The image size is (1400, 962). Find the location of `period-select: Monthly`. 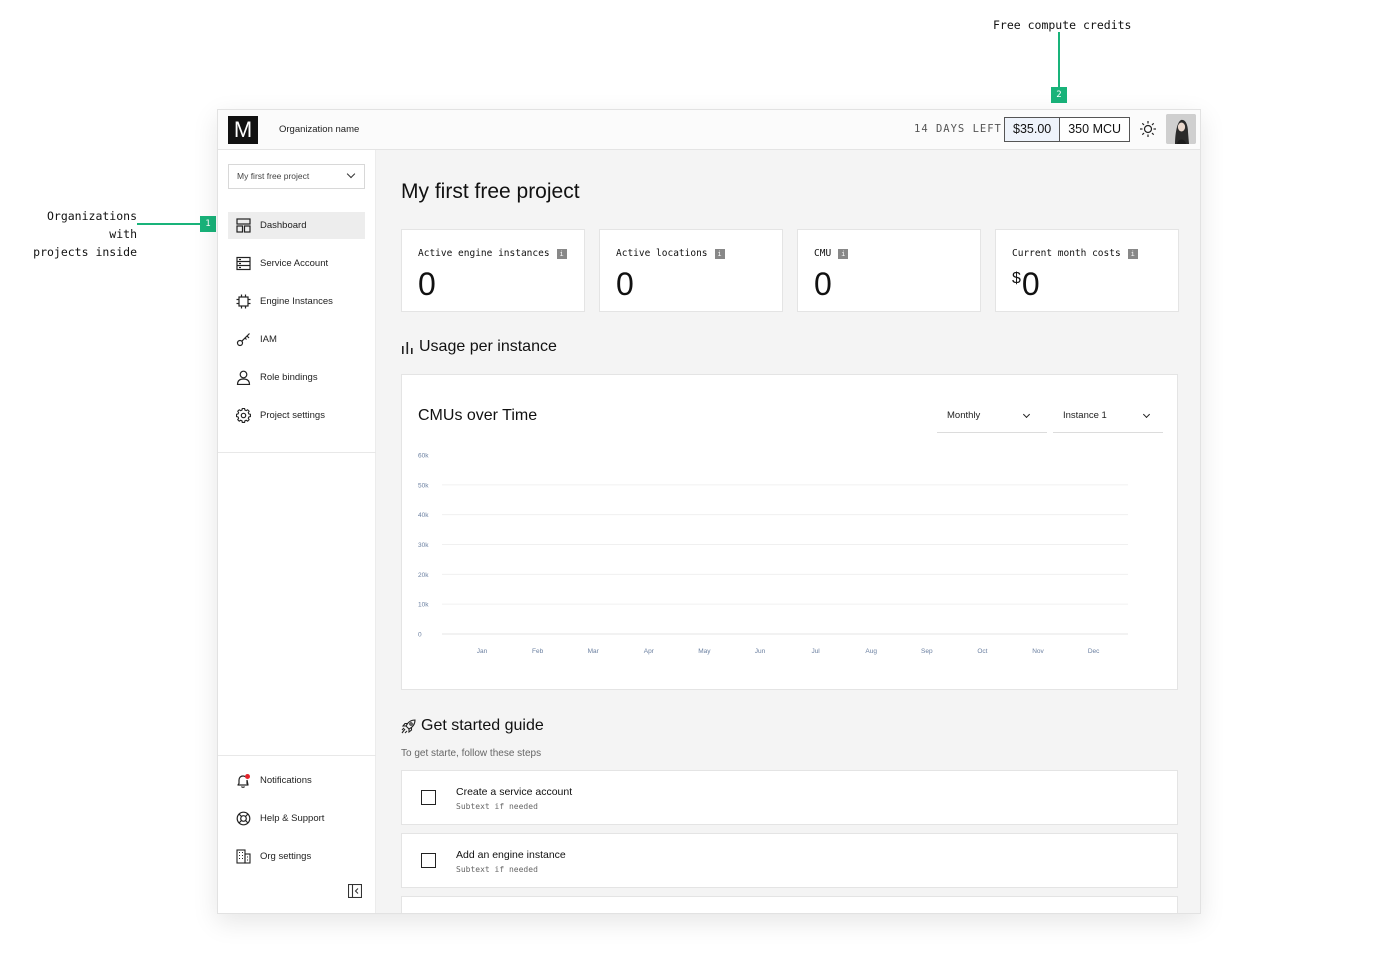

period-select: Monthly is located at coordinates (992, 418).